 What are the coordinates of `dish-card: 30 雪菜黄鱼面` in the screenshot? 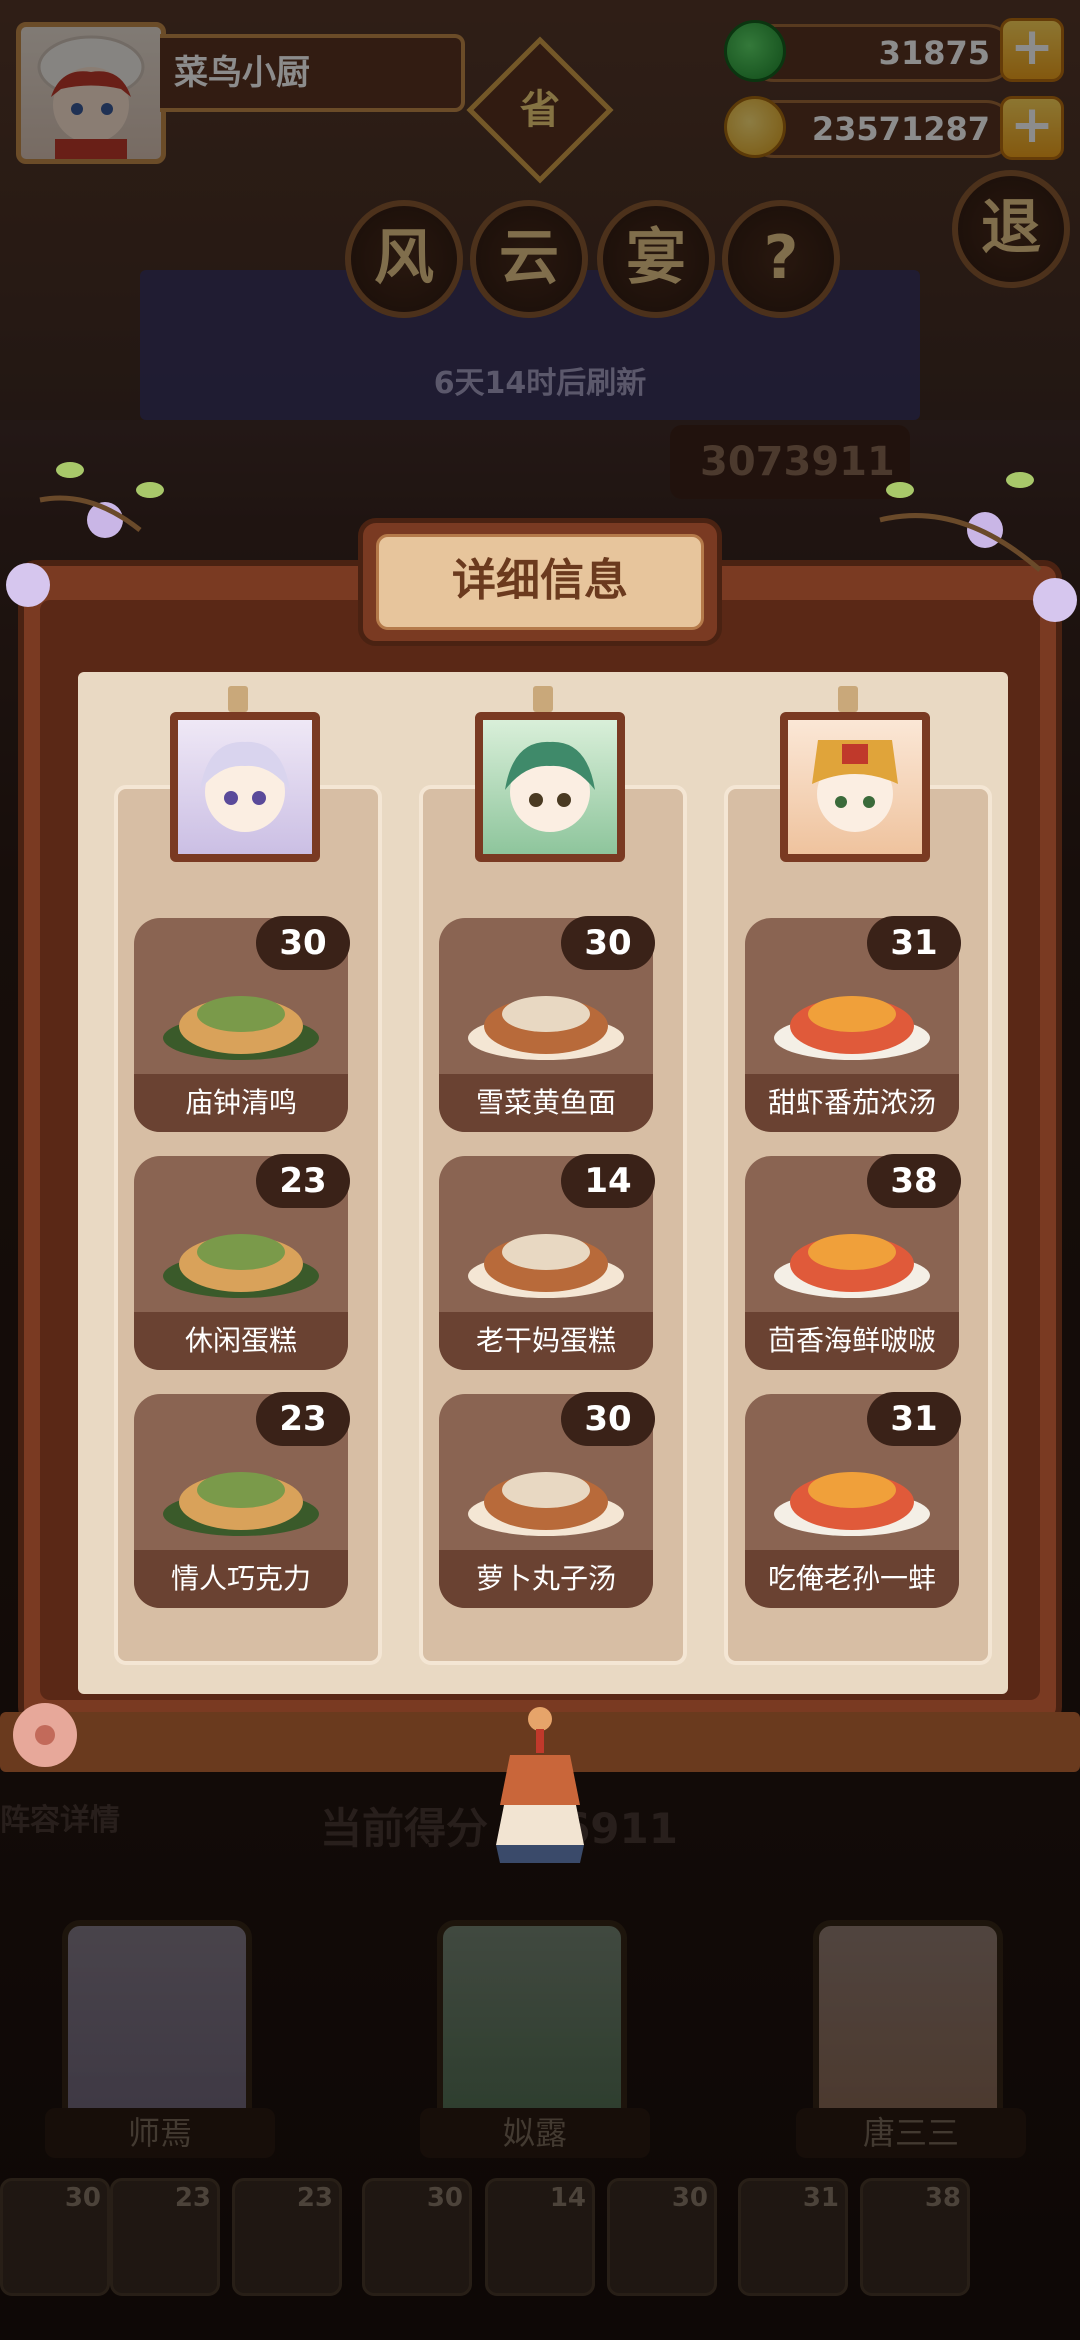 It's located at (547, 1024).